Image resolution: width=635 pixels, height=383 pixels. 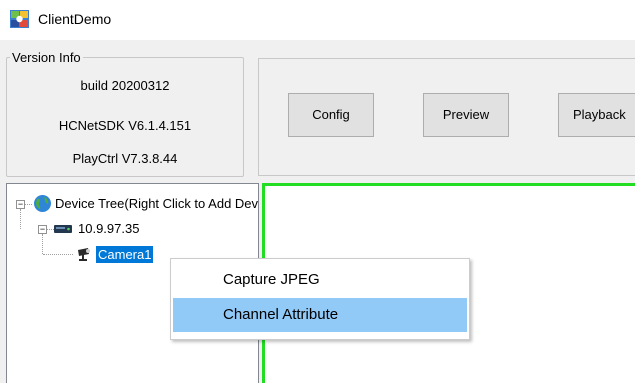 What do you see at coordinates (156, 203) in the screenshot?
I see `tree-root-label: Device Tree(Right Click to Add Device)` at bounding box center [156, 203].